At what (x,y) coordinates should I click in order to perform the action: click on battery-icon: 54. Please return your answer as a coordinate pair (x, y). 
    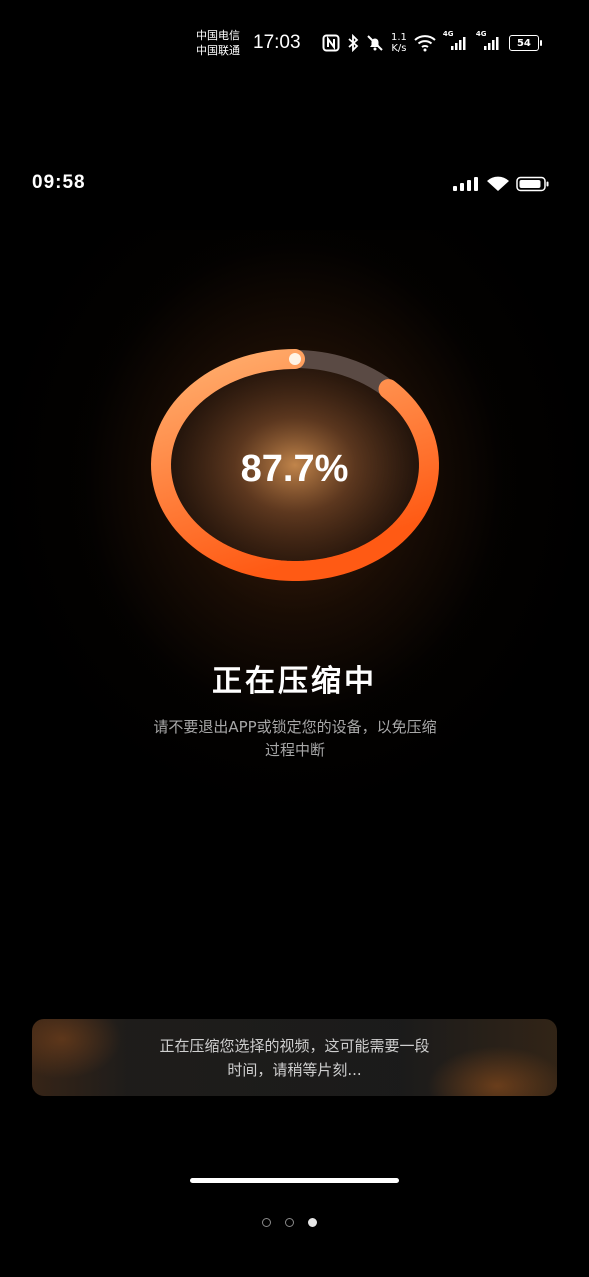
    Looking at the image, I should click on (525, 43).